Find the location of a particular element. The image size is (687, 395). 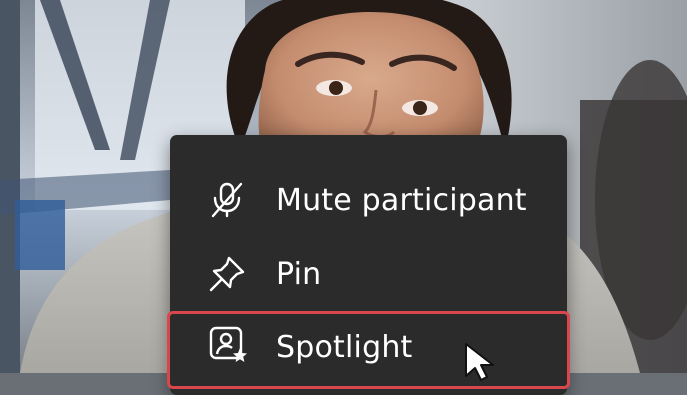

mouse-cursor-icon is located at coordinates (482, 362).